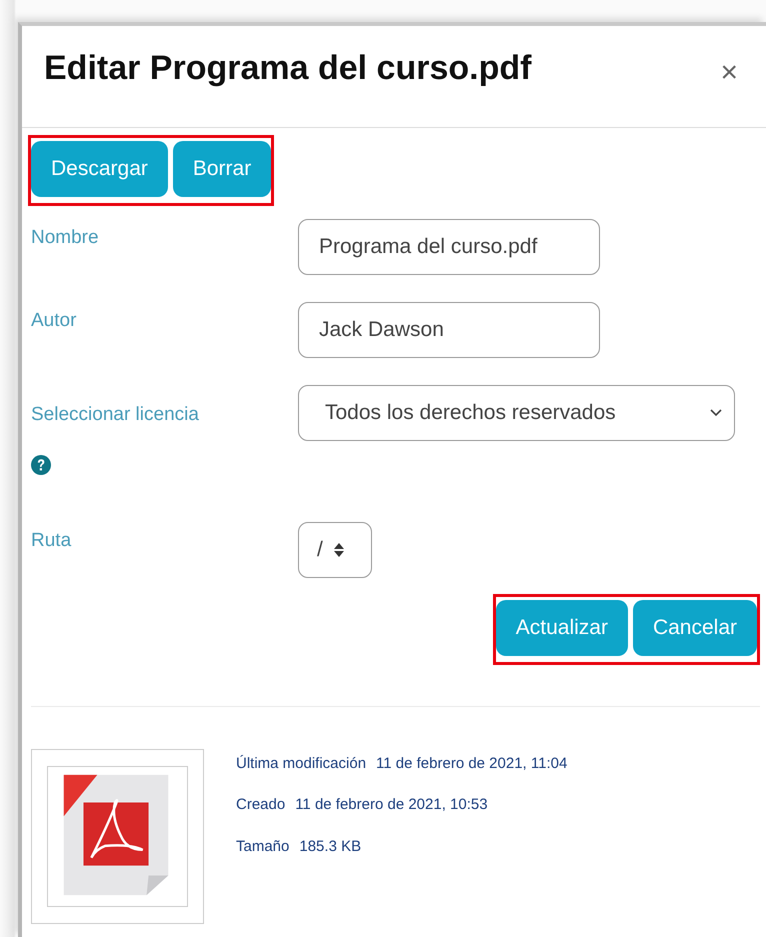  I want to click on info-label: Creado, so click(261, 805).